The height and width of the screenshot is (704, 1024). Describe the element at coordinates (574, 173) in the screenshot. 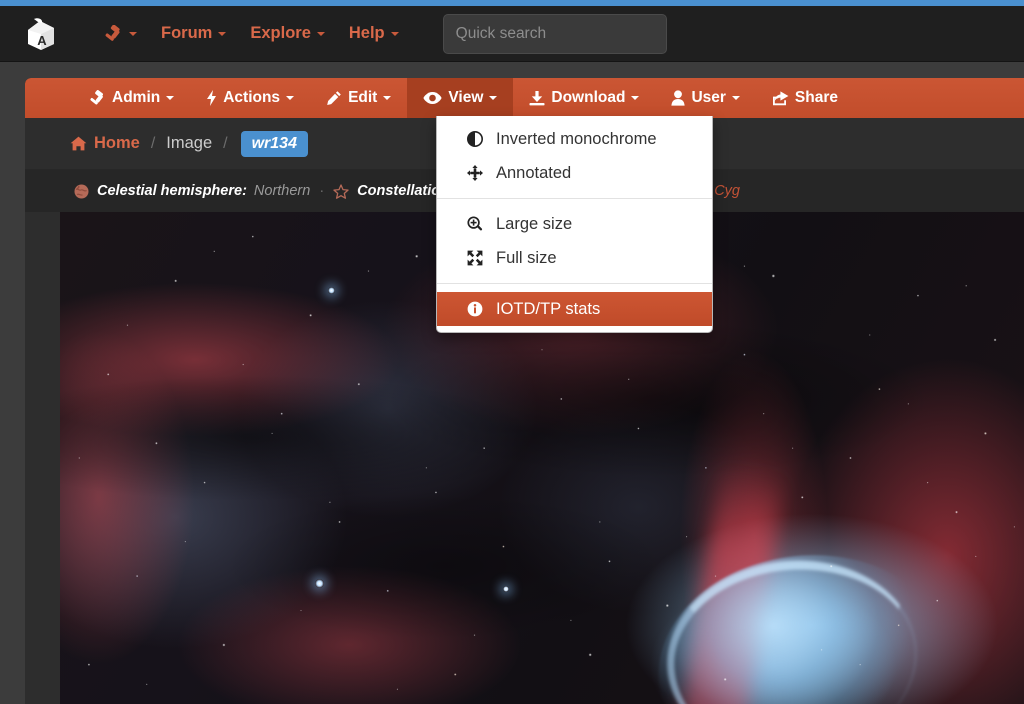

I see `menu-item-annotated: Annotated` at that location.